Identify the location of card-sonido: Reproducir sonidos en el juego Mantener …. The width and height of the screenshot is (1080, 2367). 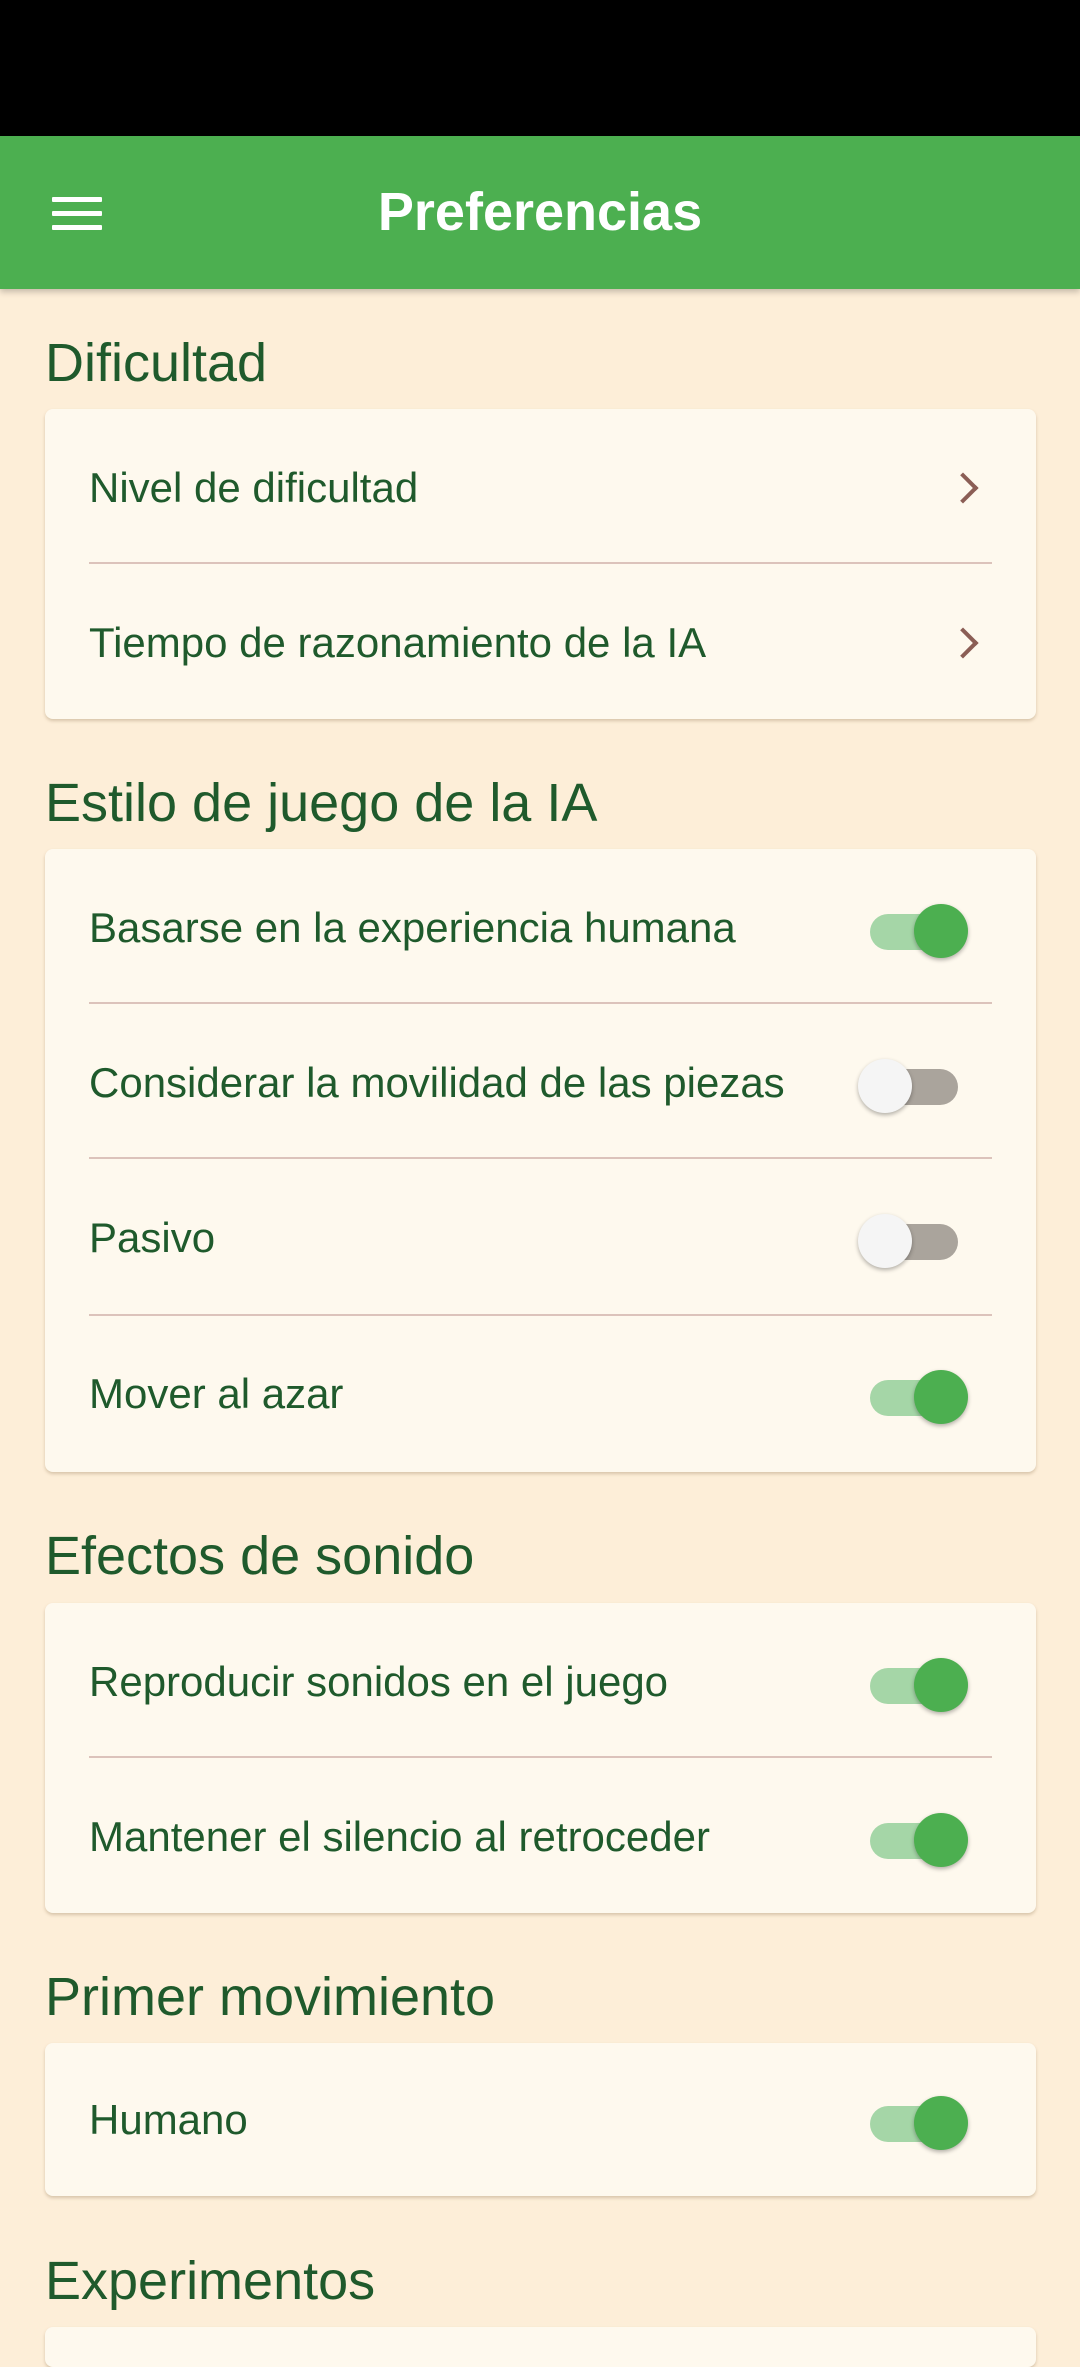
(540, 1758).